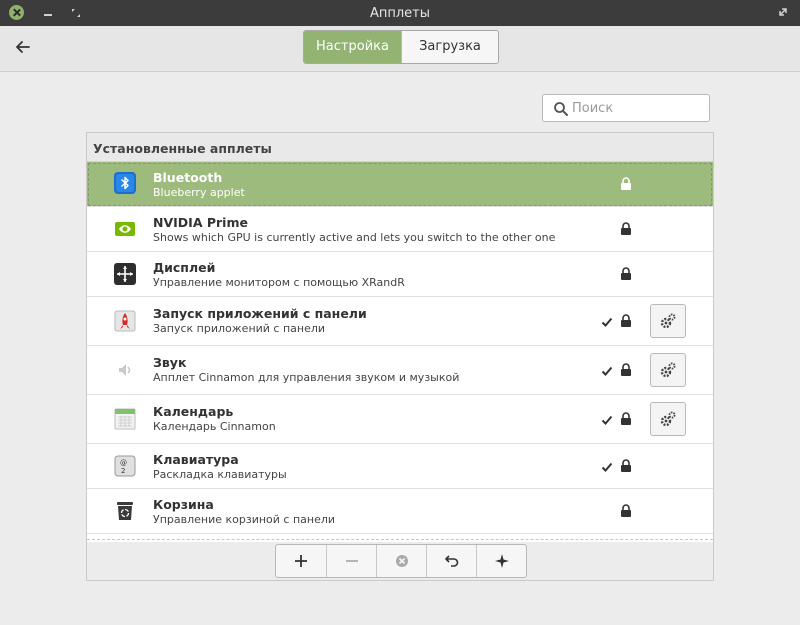 The width and height of the screenshot is (800, 625). I want to click on applet-name: NVIDIA Prime, so click(200, 222).